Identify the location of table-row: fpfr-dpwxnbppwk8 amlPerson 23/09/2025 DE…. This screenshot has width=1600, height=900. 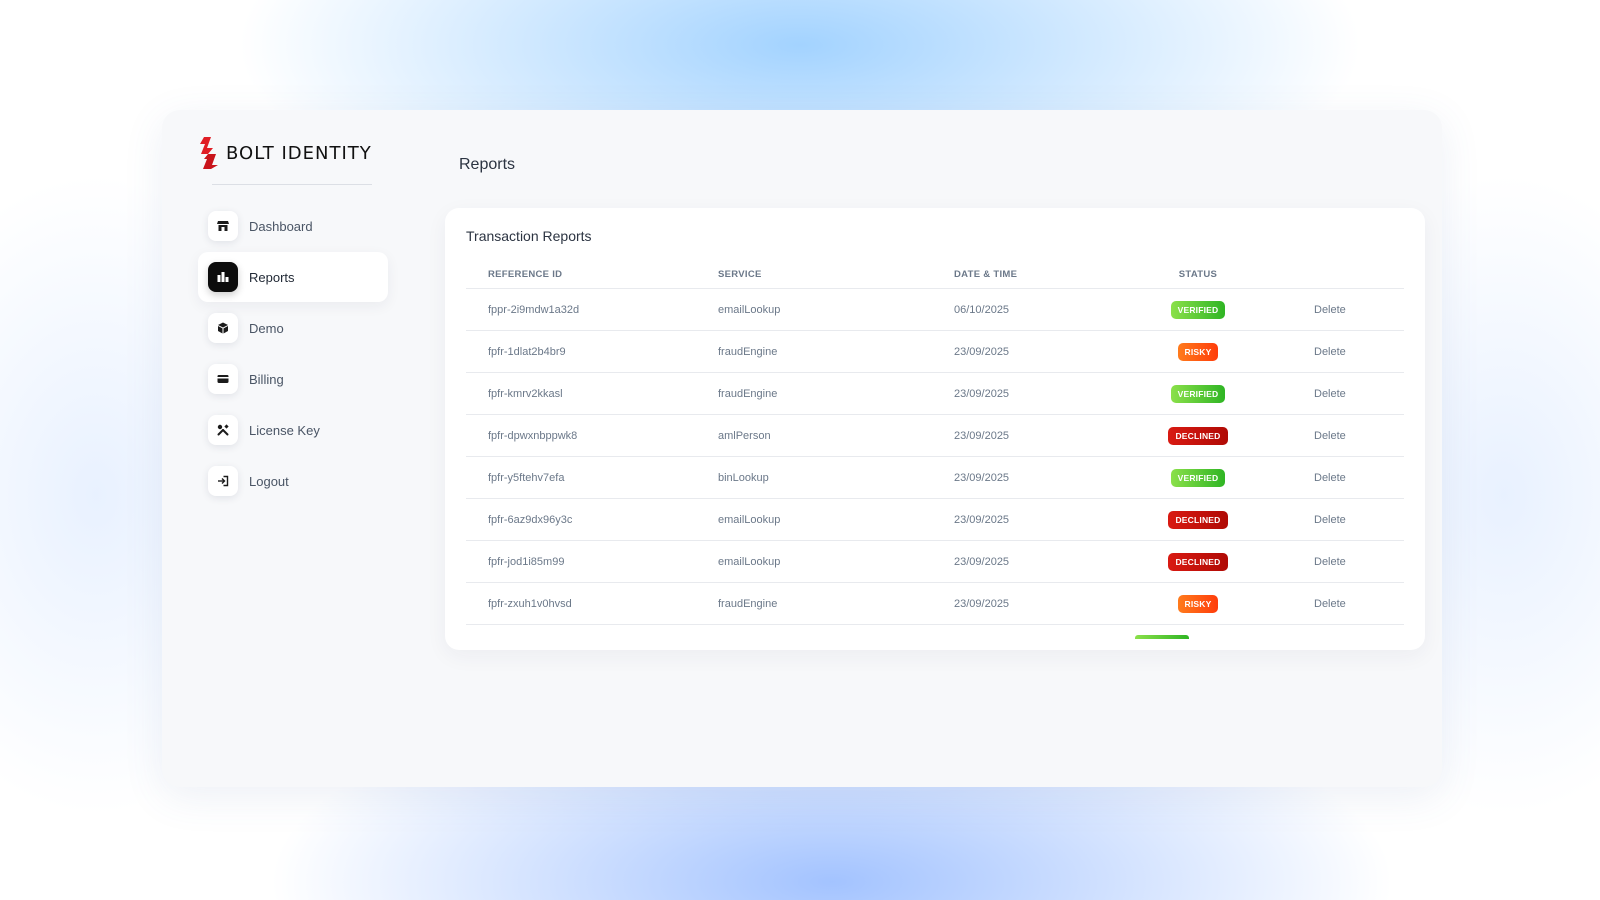
(935, 435).